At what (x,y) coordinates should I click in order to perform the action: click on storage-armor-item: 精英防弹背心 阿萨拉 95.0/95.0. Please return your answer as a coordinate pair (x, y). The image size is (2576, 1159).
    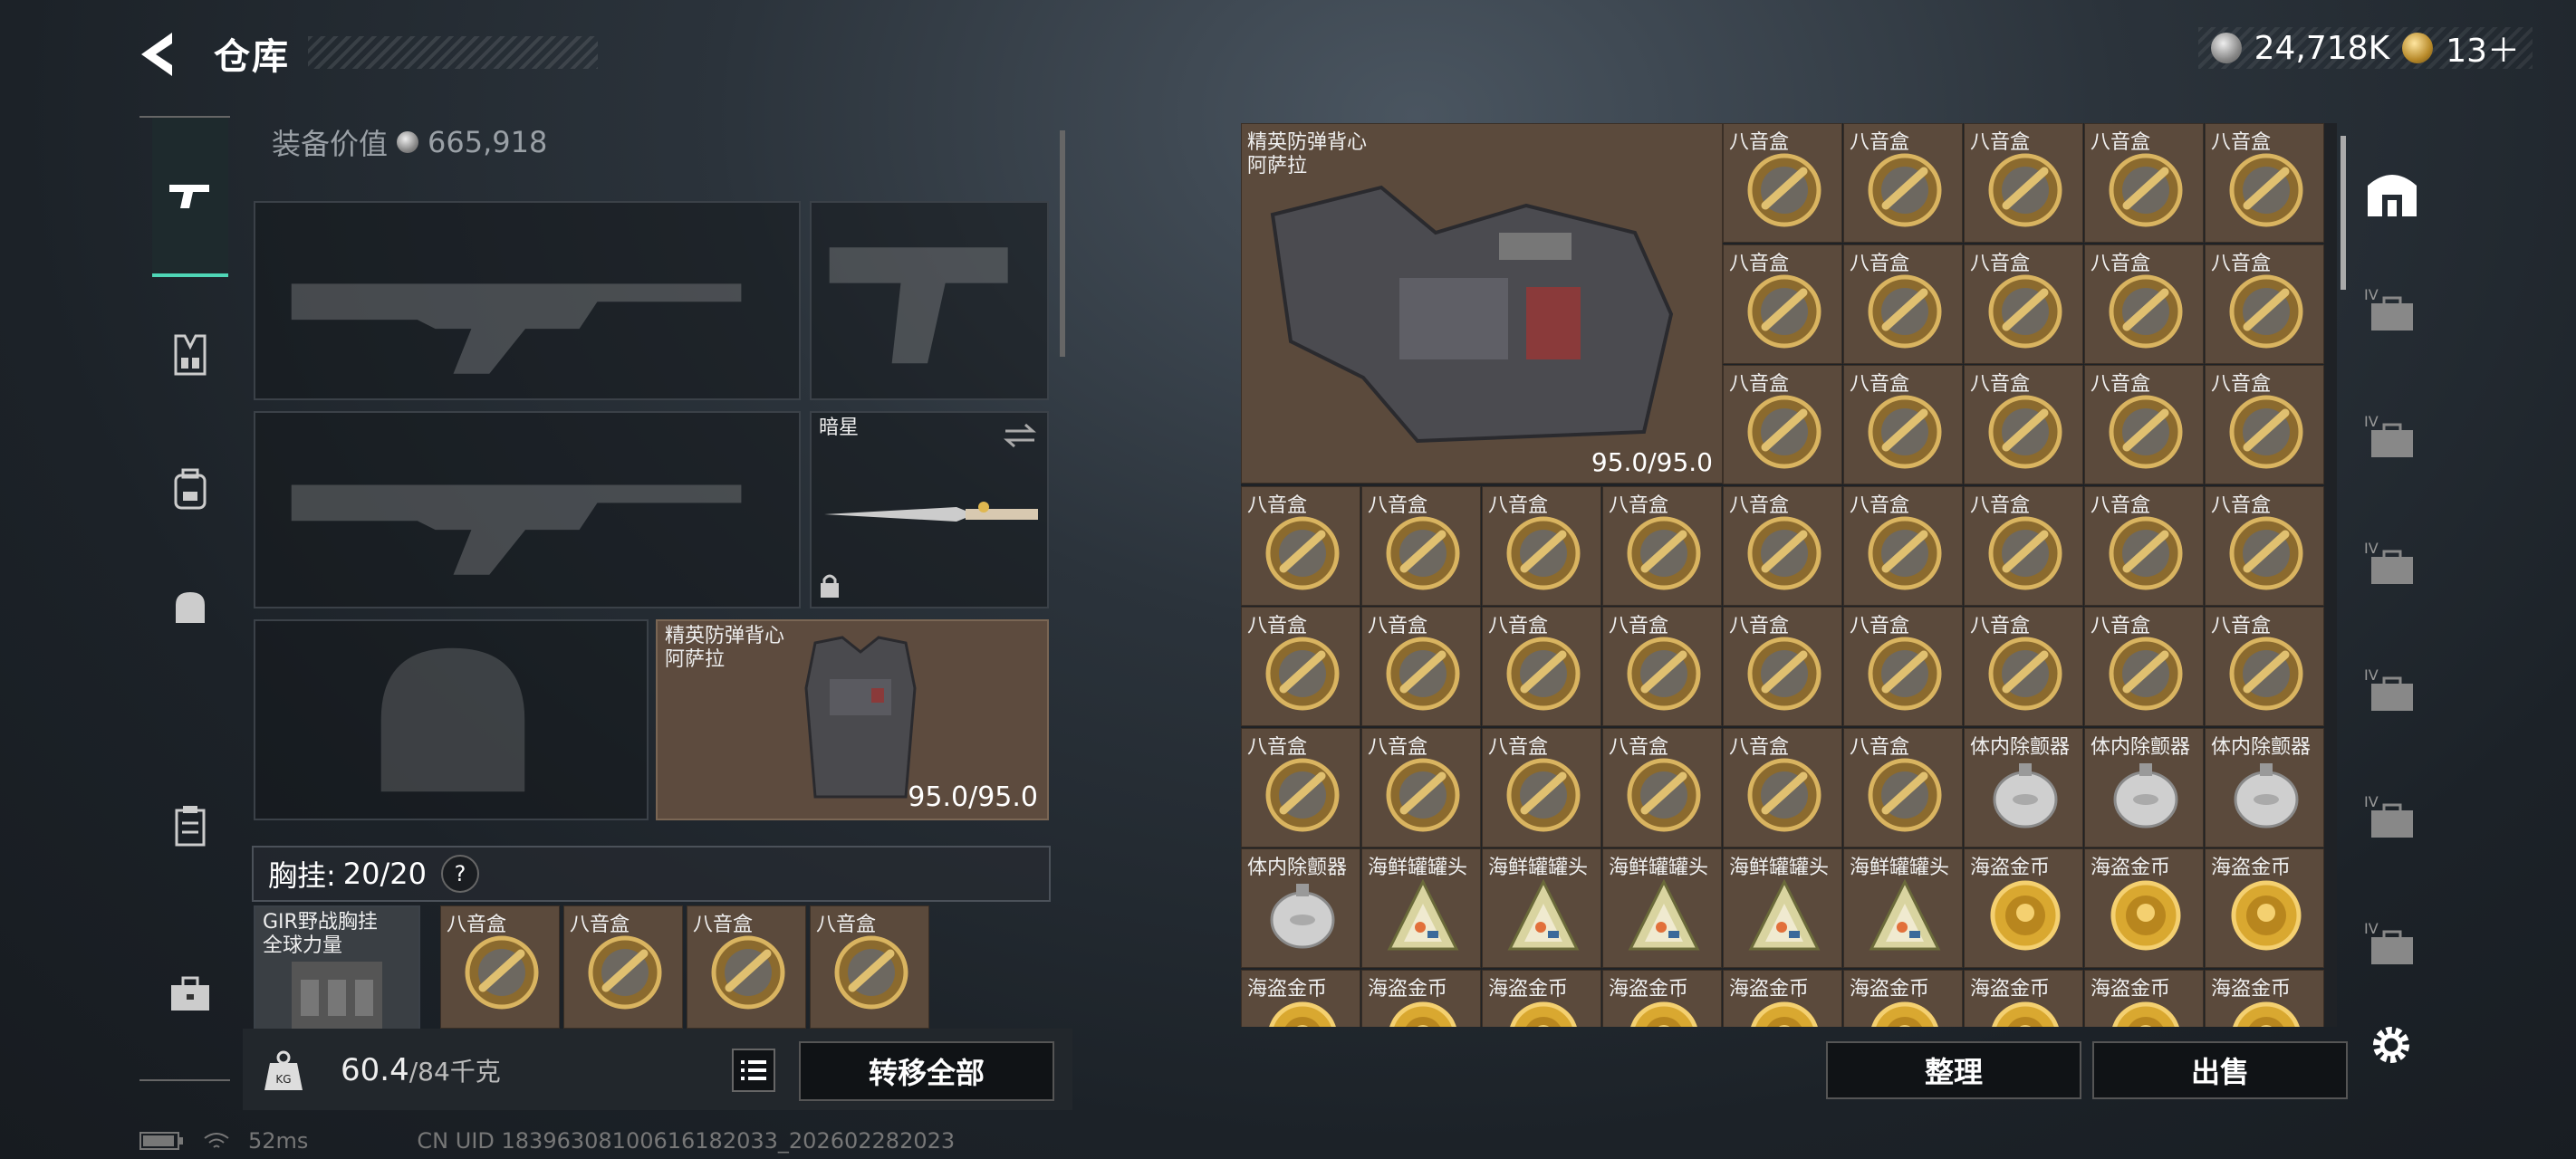
    Looking at the image, I should click on (1482, 303).